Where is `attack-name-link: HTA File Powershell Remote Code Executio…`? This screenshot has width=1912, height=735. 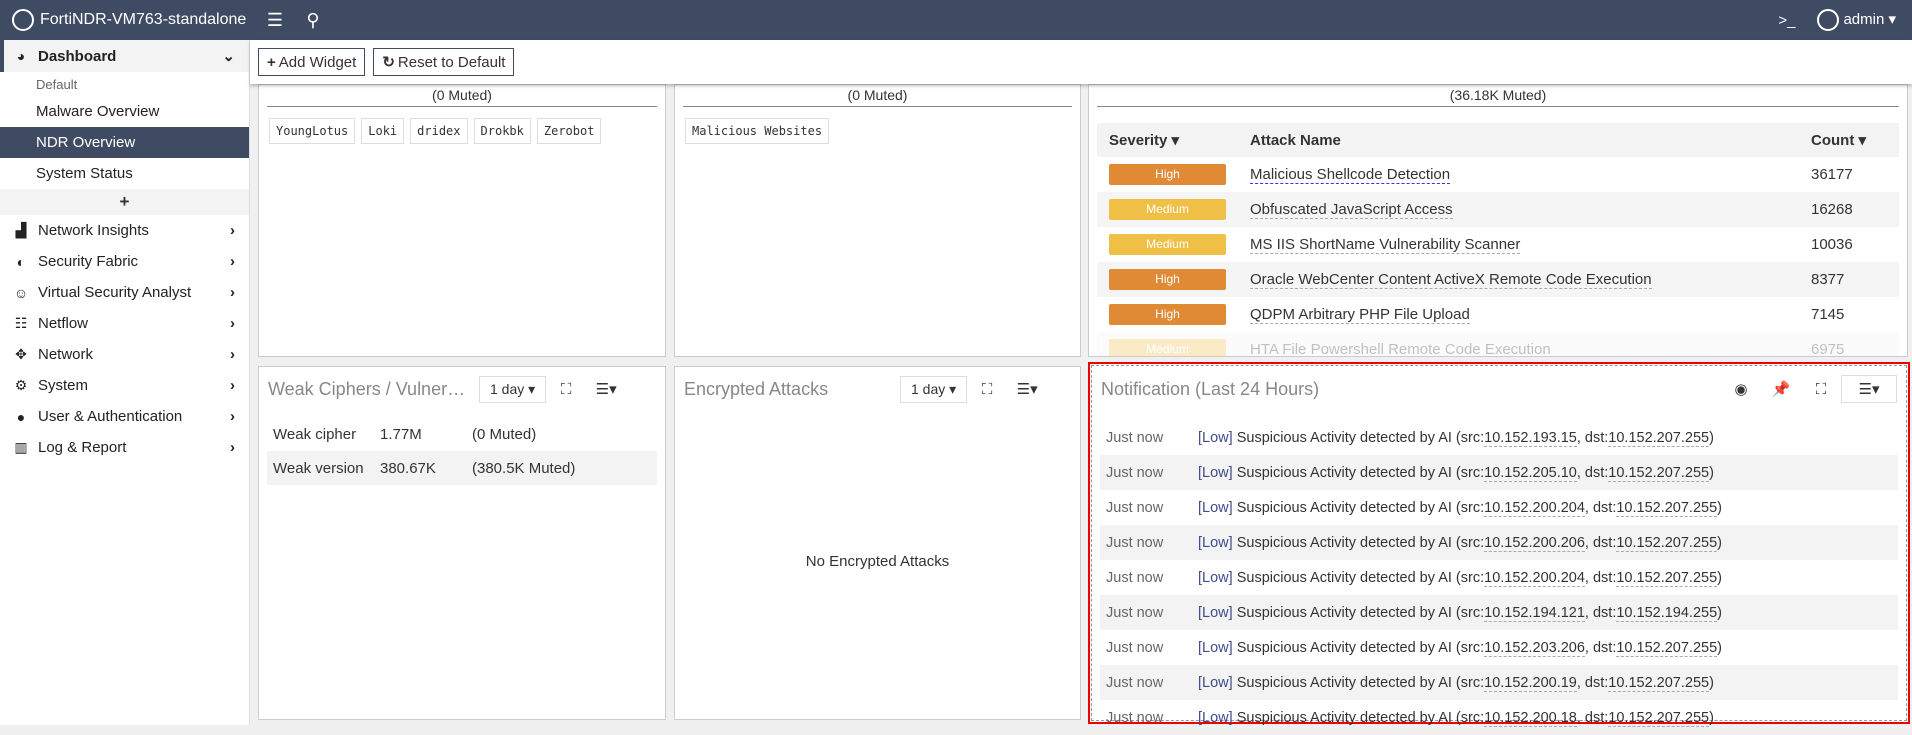
attack-name-link: HTA File Powershell Remote Code Executio… is located at coordinates (1400, 348).